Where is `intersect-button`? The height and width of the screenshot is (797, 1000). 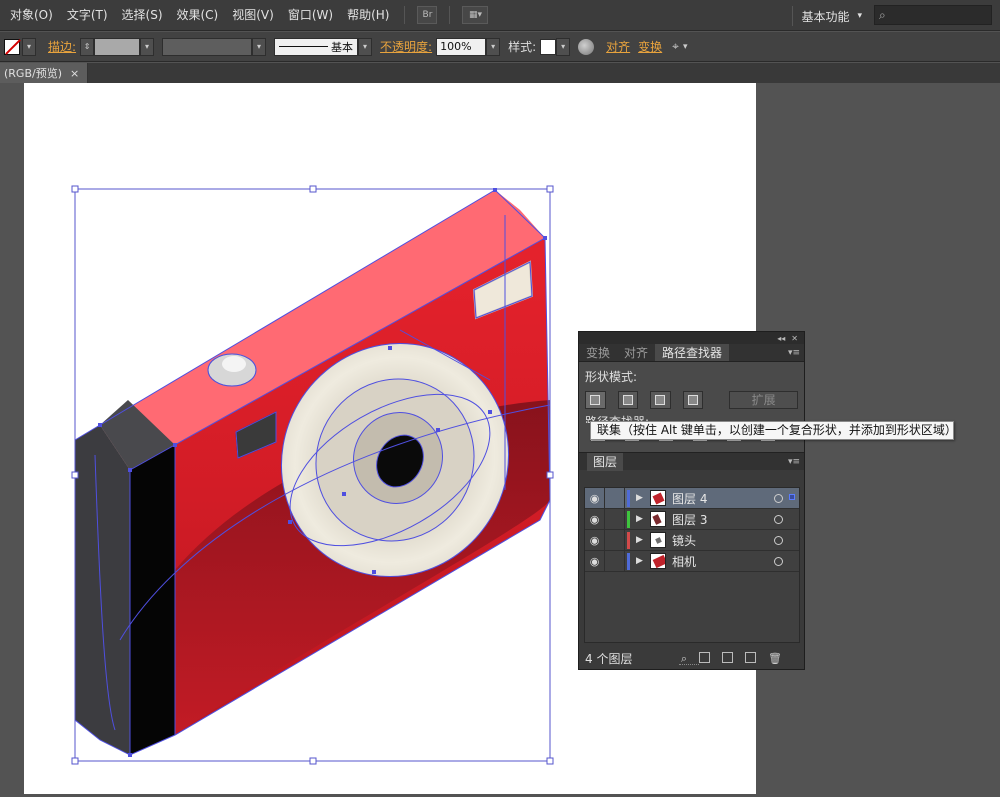 intersect-button is located at coordinates (660, 400).